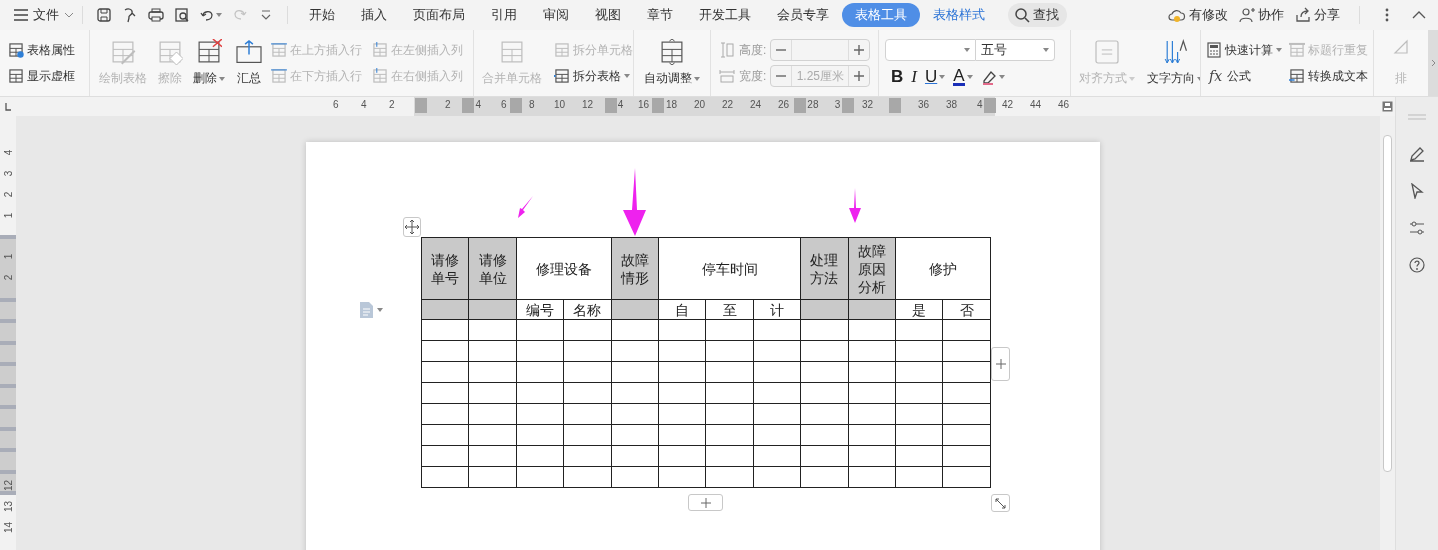 This screenshot has width=1438, height=550. I want to click on ribbon-tab: 章节, so click(660, 15).